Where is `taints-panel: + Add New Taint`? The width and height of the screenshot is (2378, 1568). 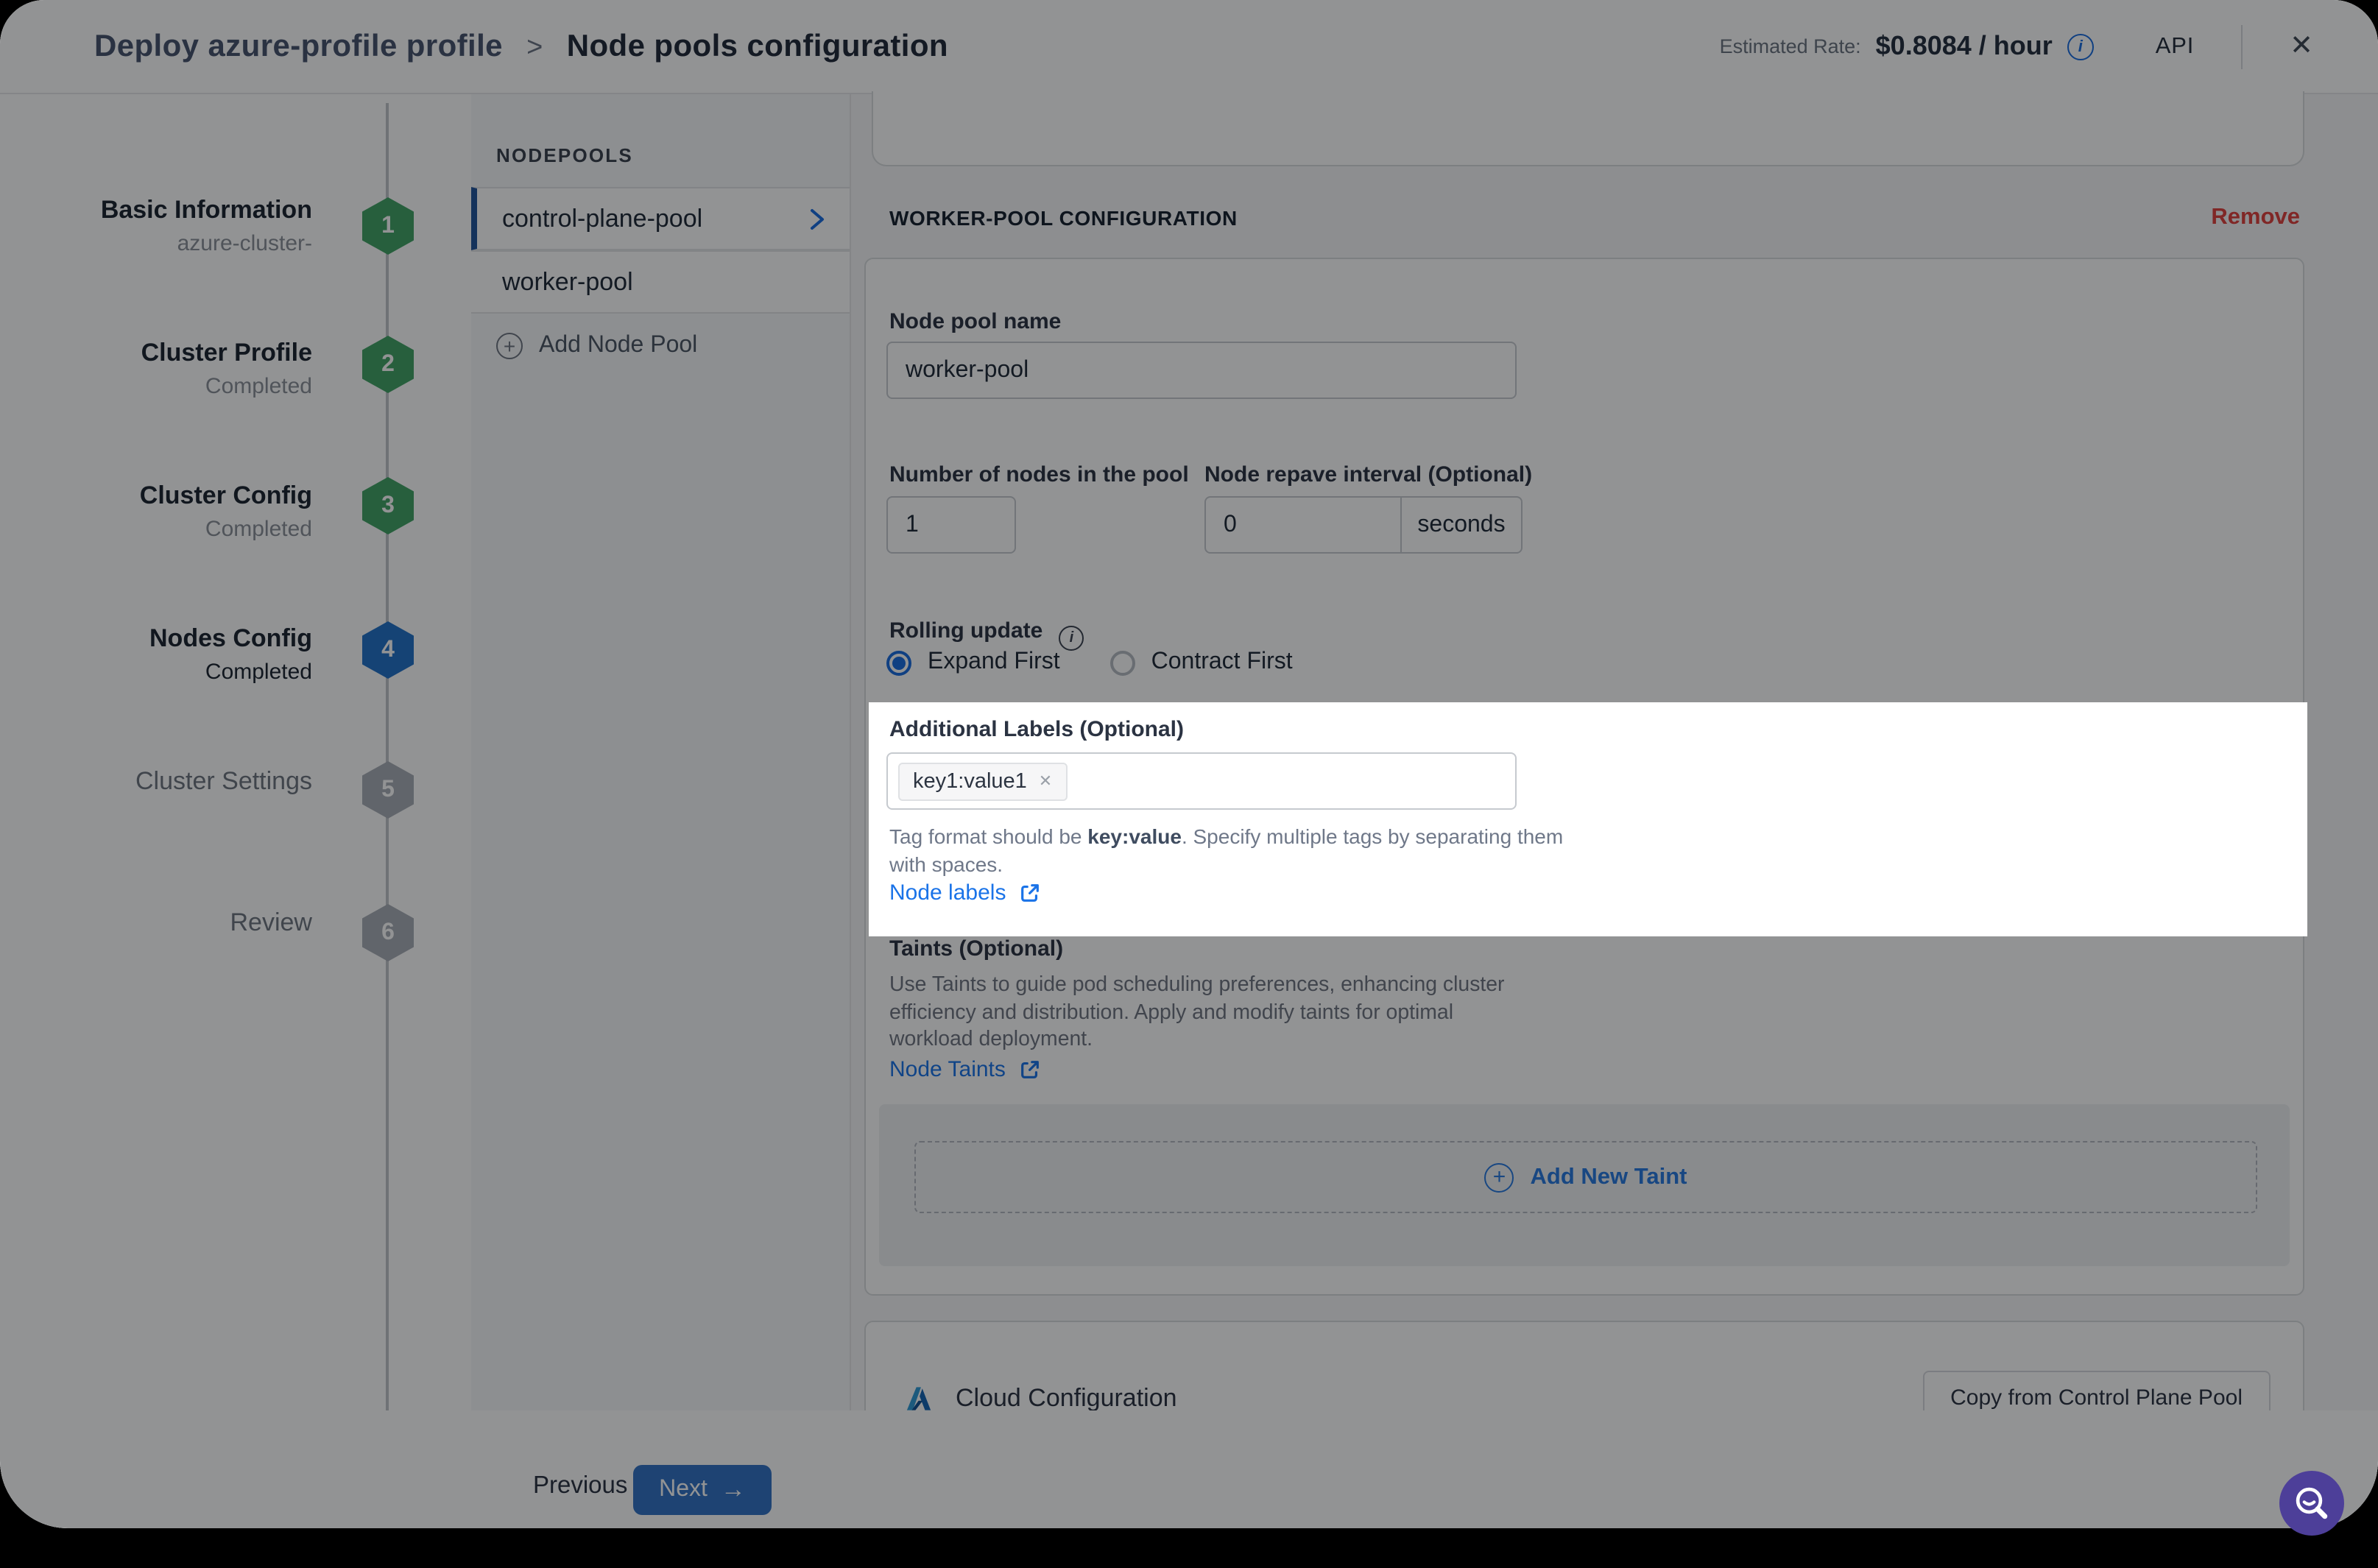 taints-panel: + Add New Taint is located at coordinates (1584, 1185).